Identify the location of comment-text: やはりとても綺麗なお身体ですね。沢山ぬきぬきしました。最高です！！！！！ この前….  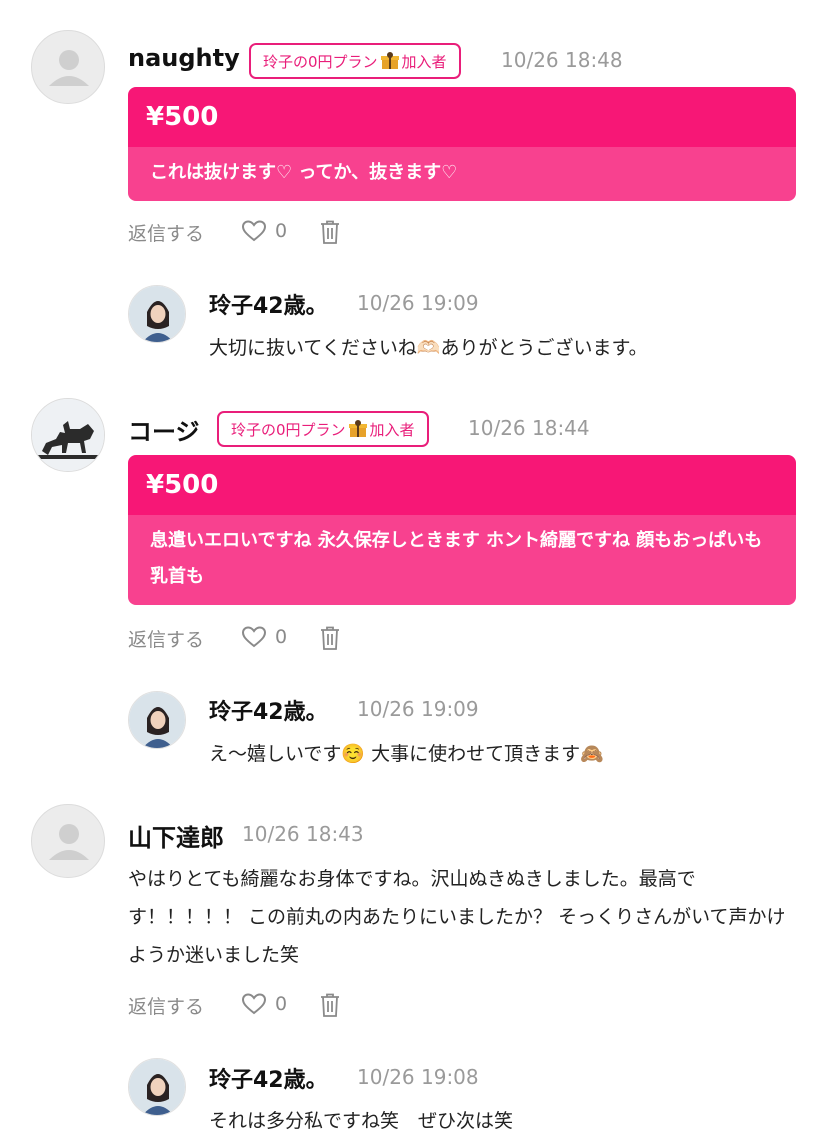
(457, 917).